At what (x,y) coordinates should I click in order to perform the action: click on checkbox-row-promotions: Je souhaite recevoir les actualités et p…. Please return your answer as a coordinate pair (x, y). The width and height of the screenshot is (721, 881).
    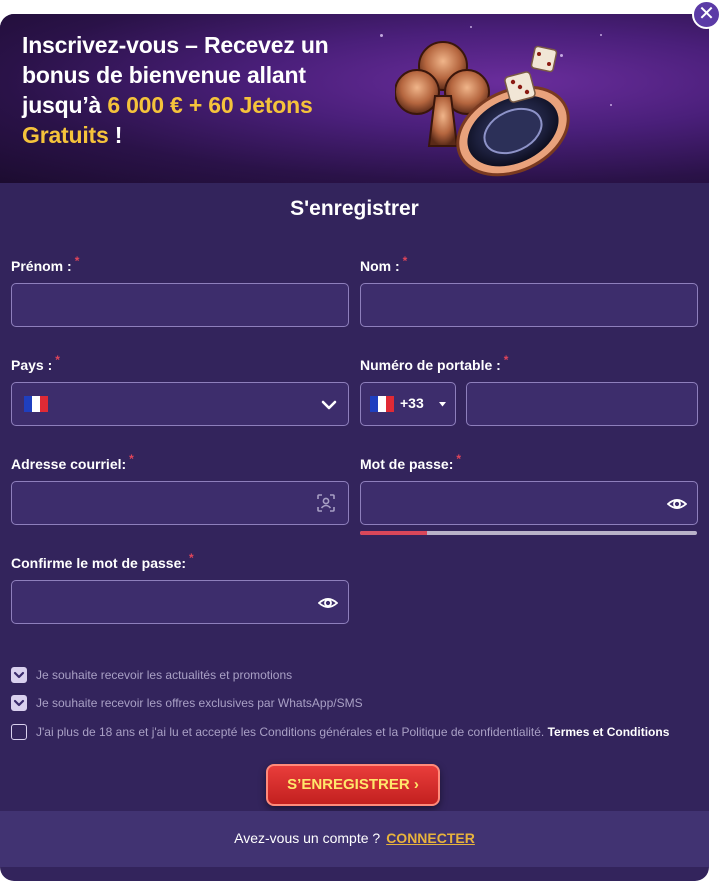
    Looking at the image, I should click on (151, 675).